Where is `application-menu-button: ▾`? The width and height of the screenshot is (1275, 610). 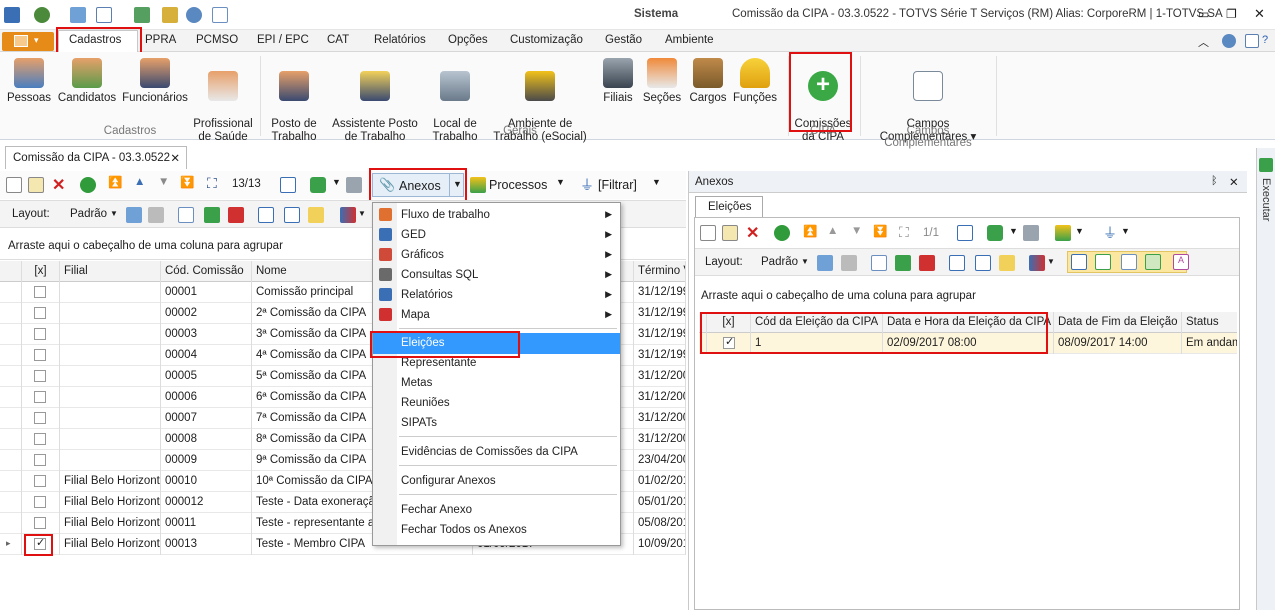
application-menu-button: ▾ is located at coordinates (28, 41).